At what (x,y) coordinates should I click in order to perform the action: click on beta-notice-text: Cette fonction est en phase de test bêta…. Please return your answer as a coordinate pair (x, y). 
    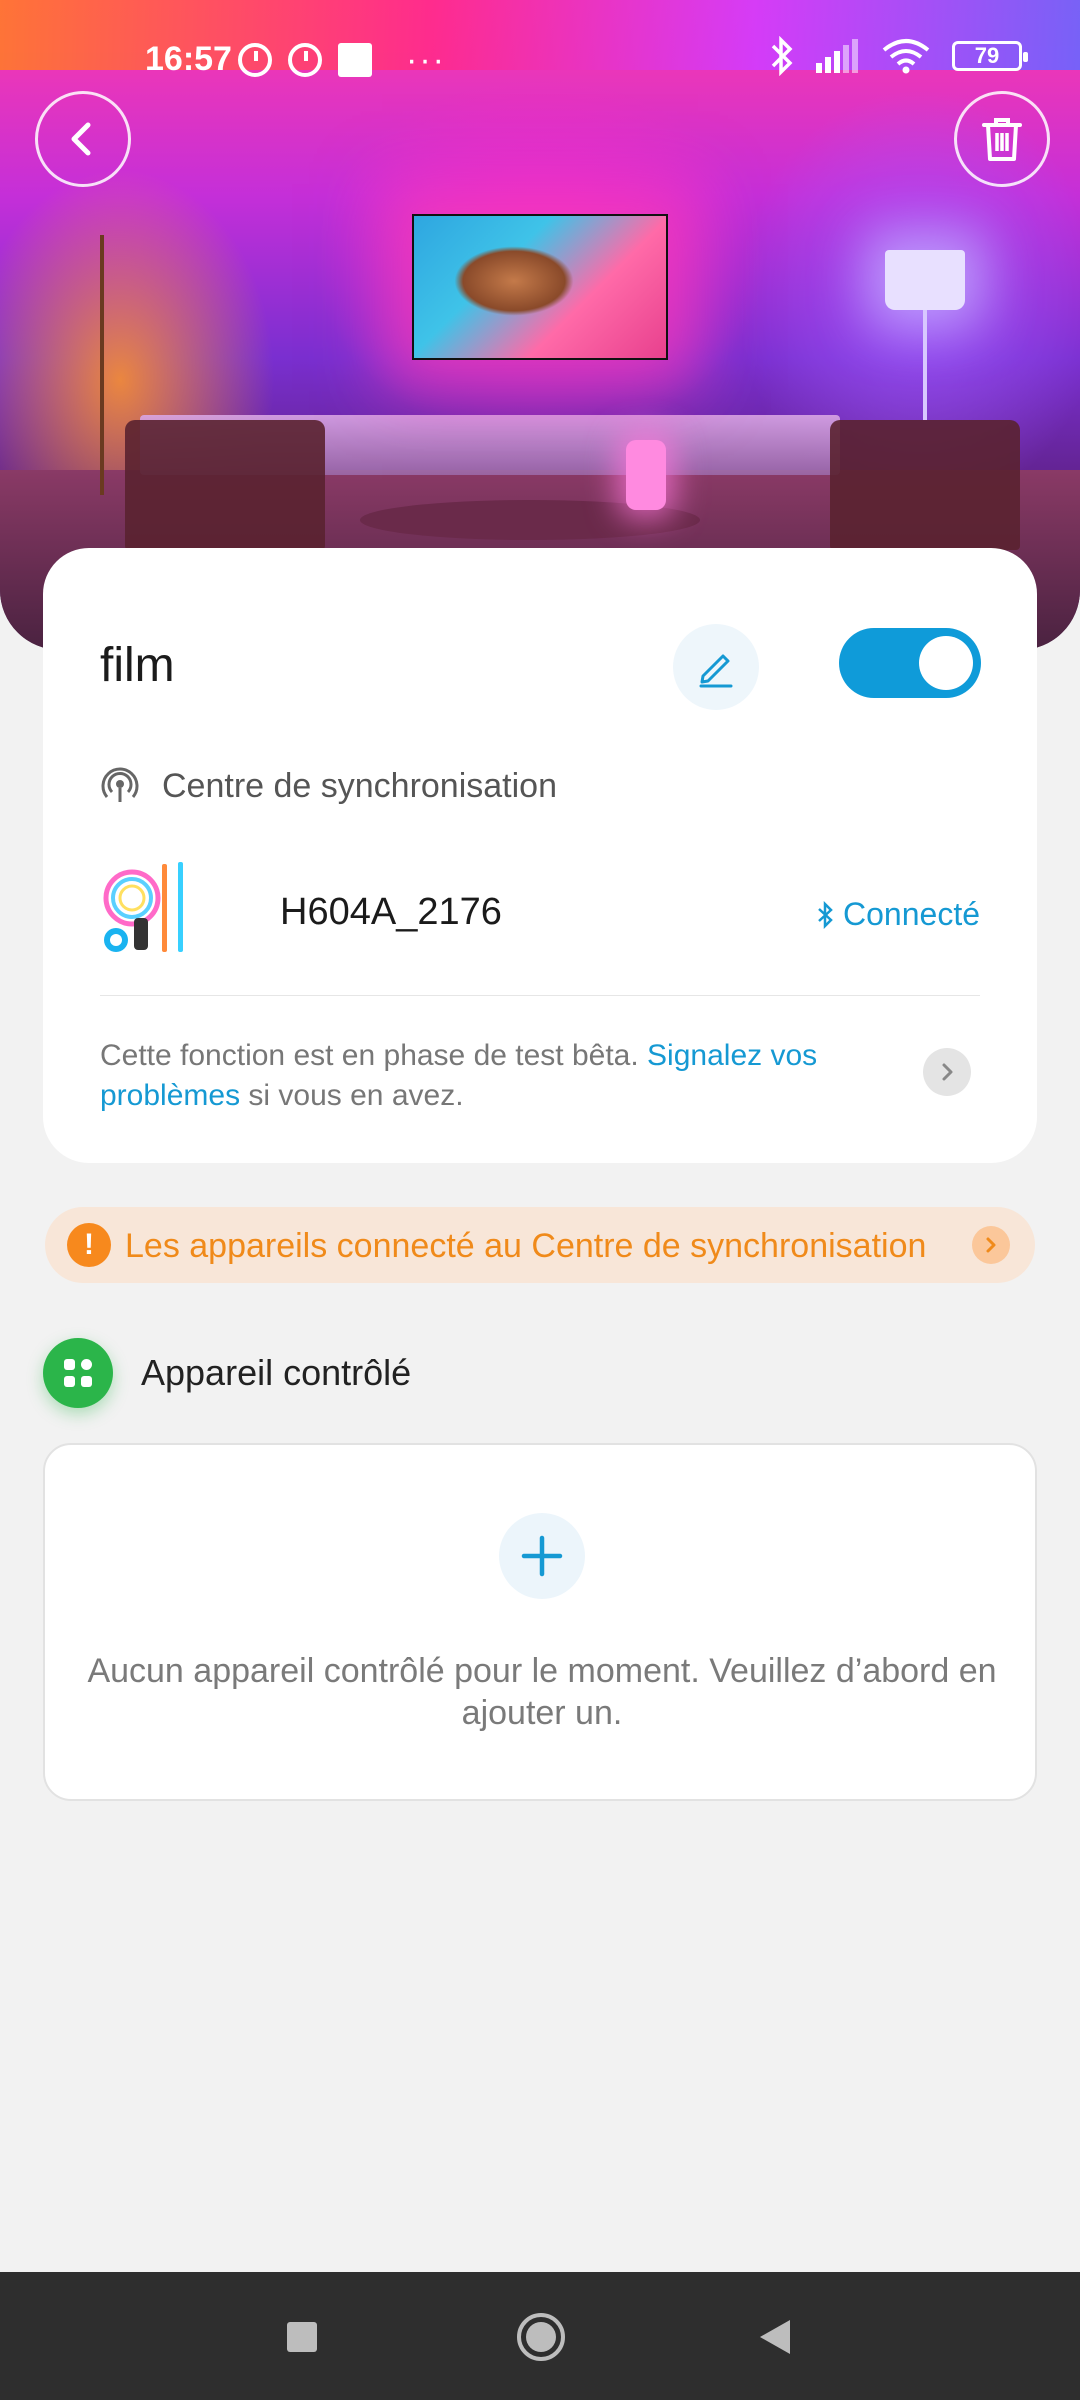
    Looking at the image, I should click on (369, 1055).